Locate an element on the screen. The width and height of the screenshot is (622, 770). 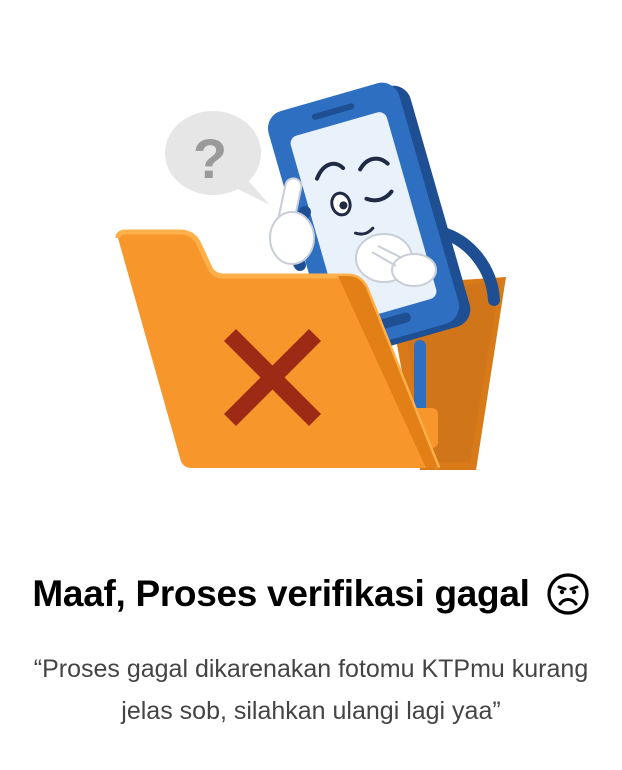
error-title-row: Maaf, Proses verifikasi gagal is located at coordinates (311, 594).